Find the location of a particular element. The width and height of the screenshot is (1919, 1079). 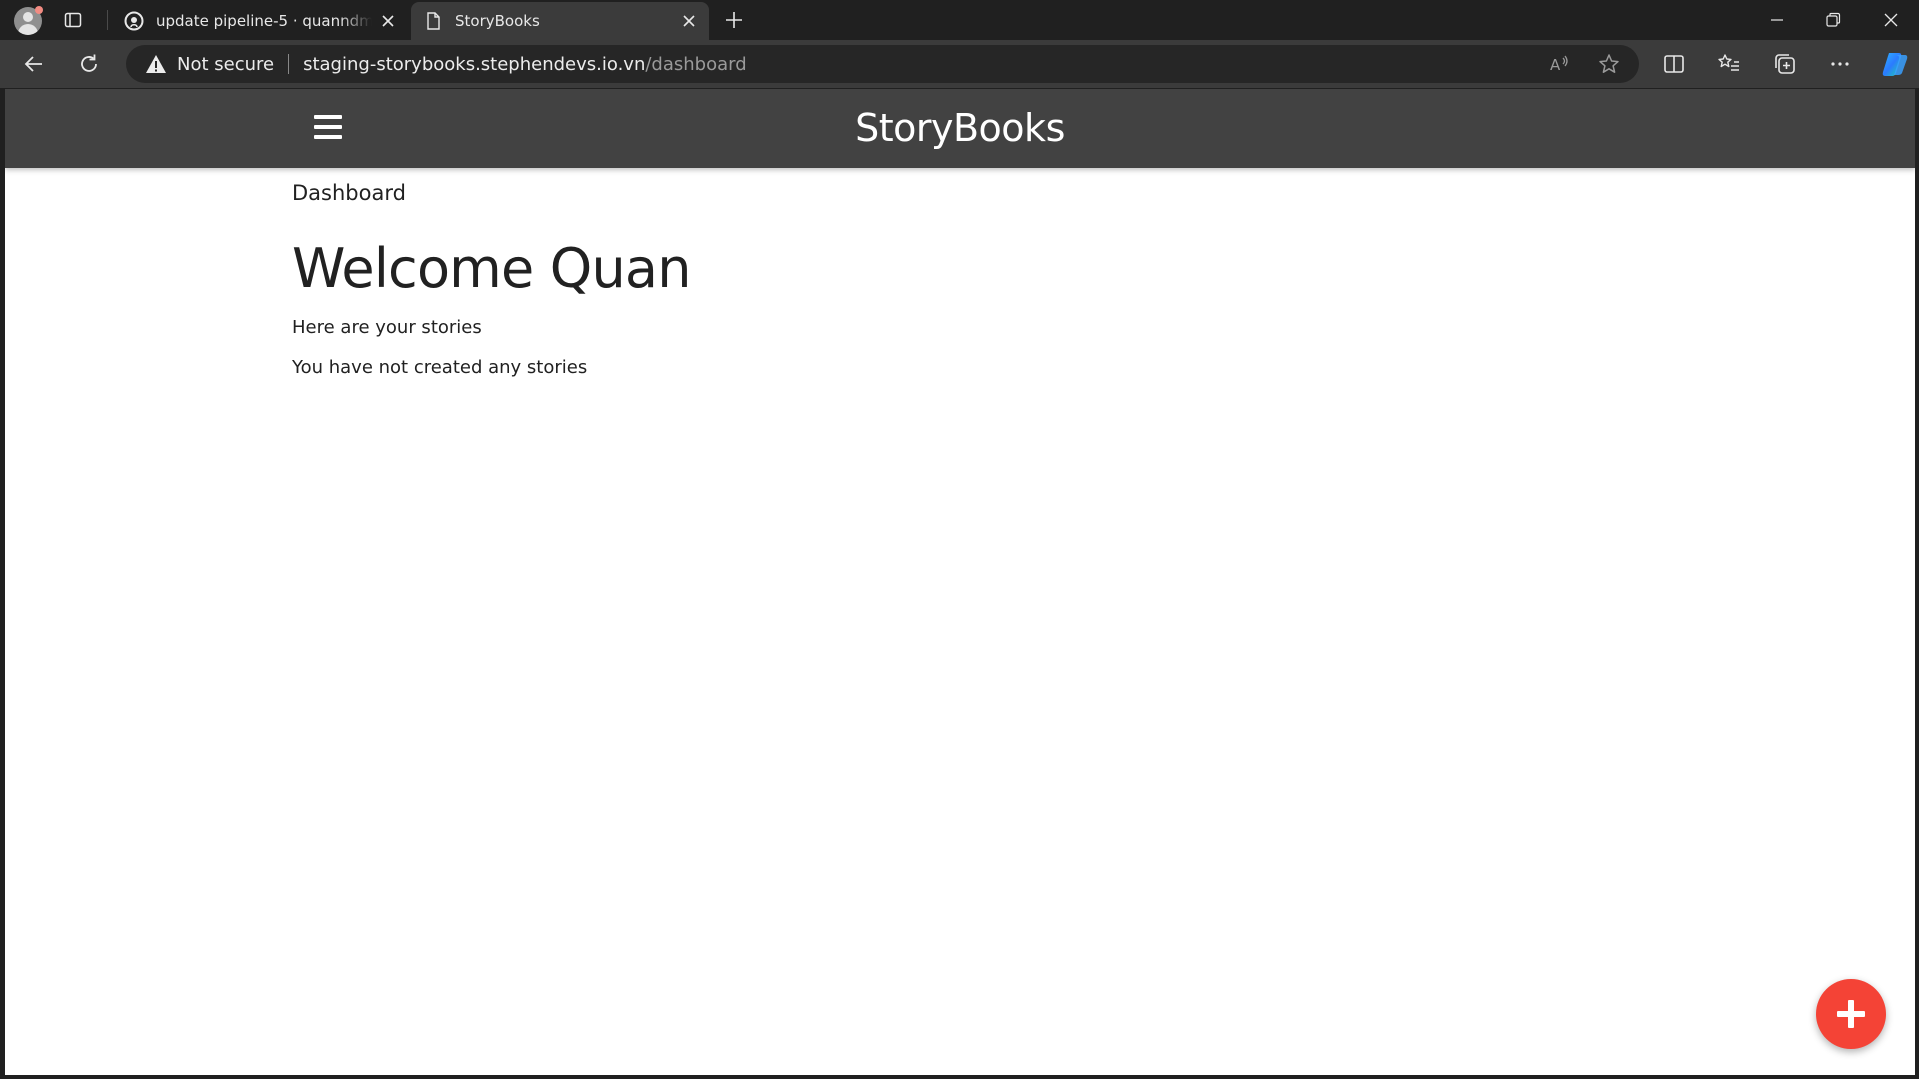

favorite-star-icon is located at coordinates (1609, 64).